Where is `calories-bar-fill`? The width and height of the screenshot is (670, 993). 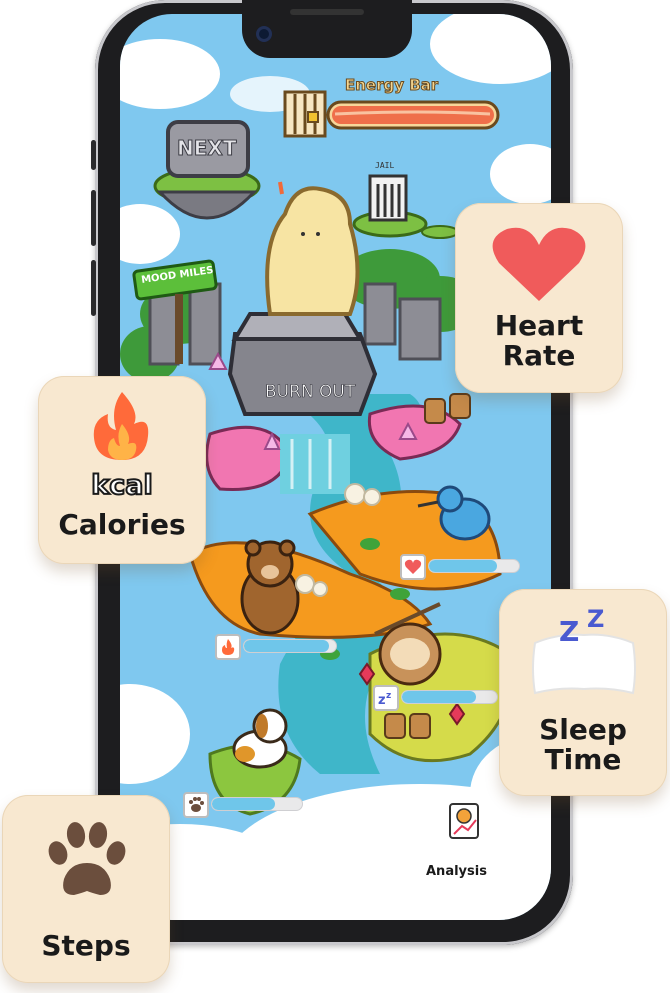
calories-bar-fill is located at coordinates (286, 646).